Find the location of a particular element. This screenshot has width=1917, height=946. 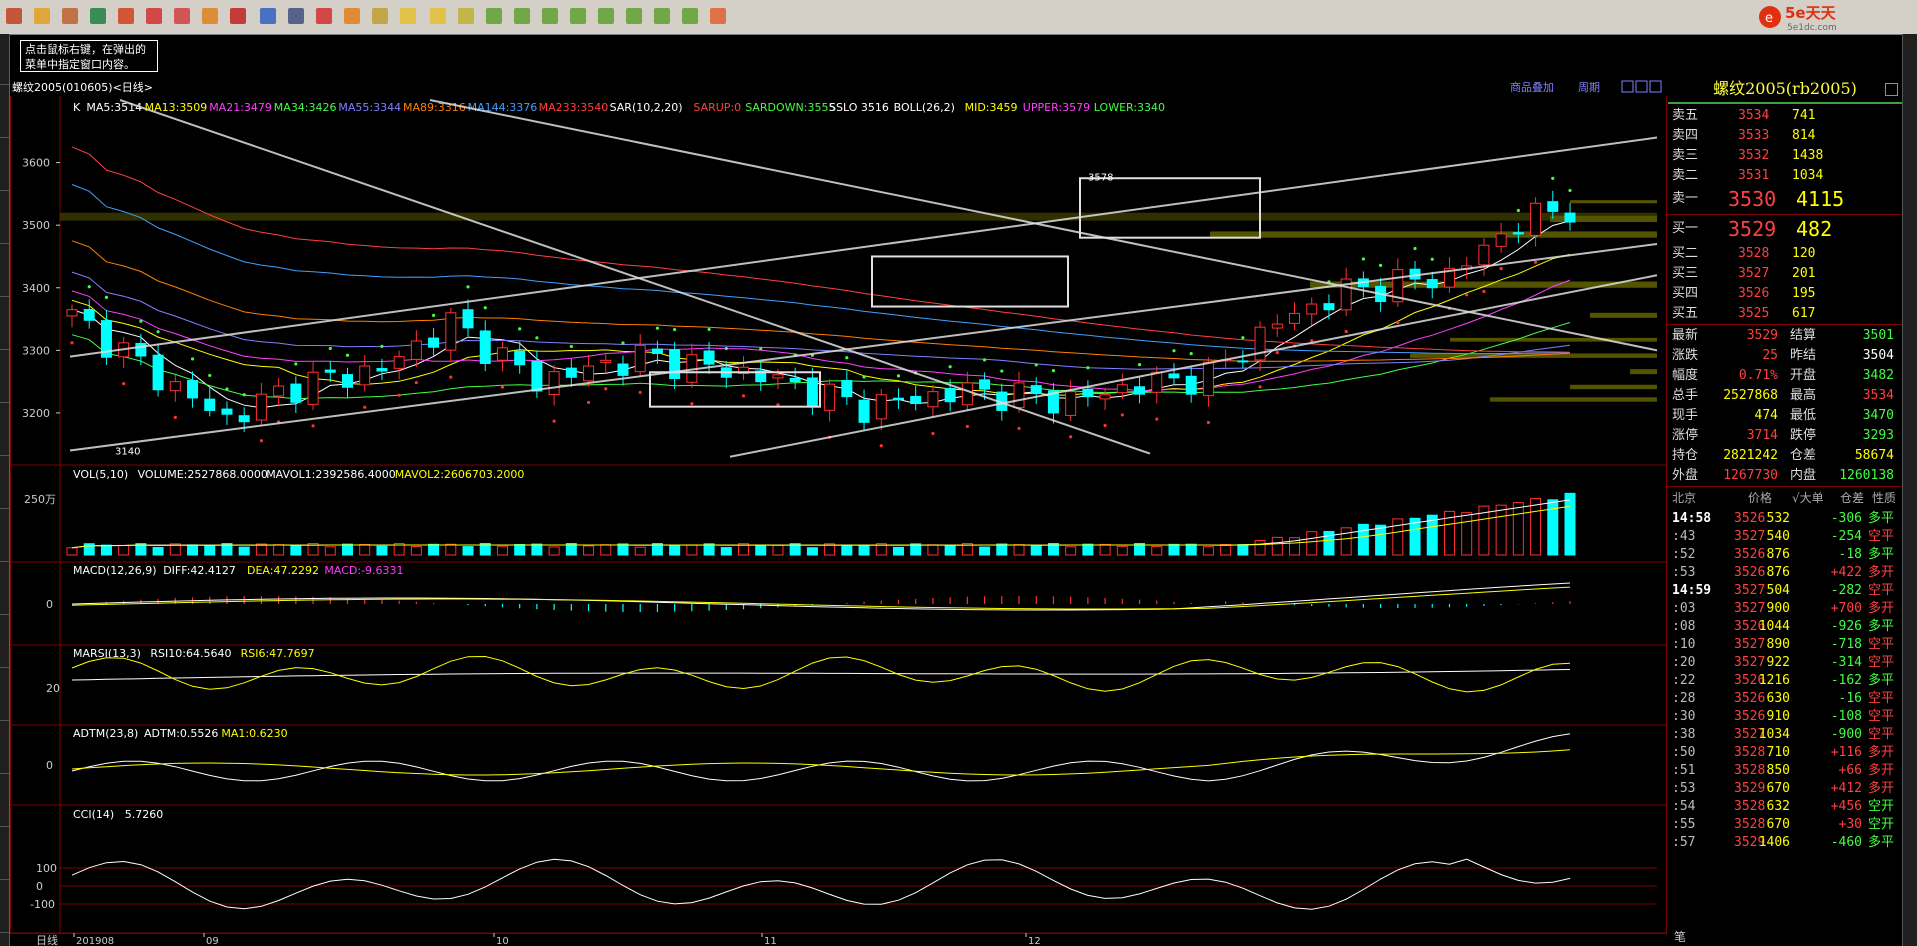

bid-price: 3529 is located at coordinates (1752, 229).